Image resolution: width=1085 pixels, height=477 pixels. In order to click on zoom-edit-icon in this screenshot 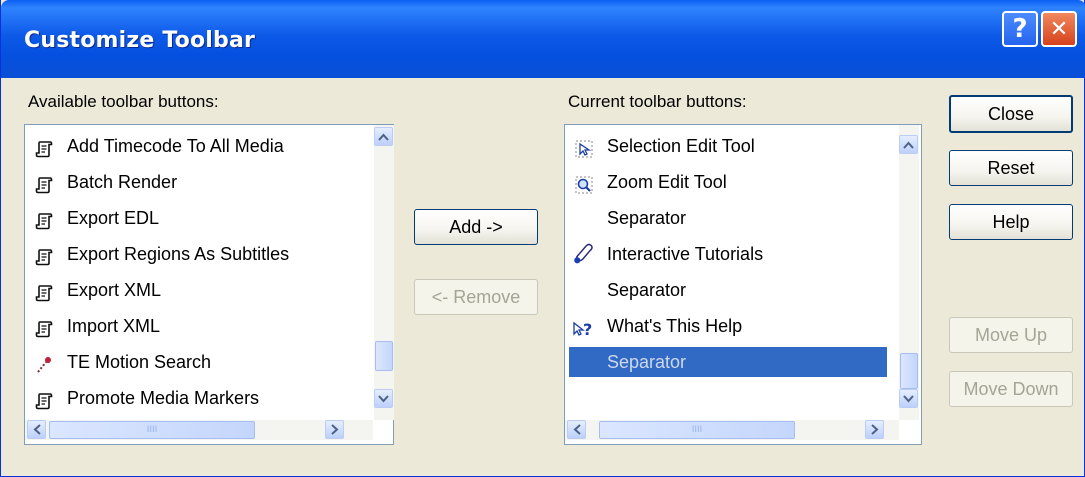, I will do `click(584, 183)`.